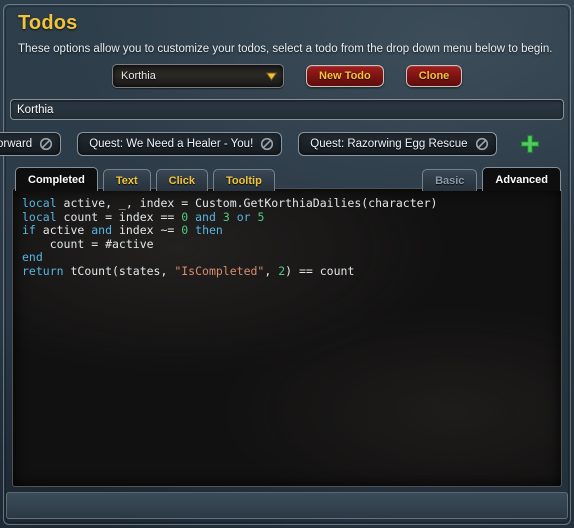 The height and width of the screenshot is (528, 574). I want to click on new-todo-button: New Todo, so click(345, 76).